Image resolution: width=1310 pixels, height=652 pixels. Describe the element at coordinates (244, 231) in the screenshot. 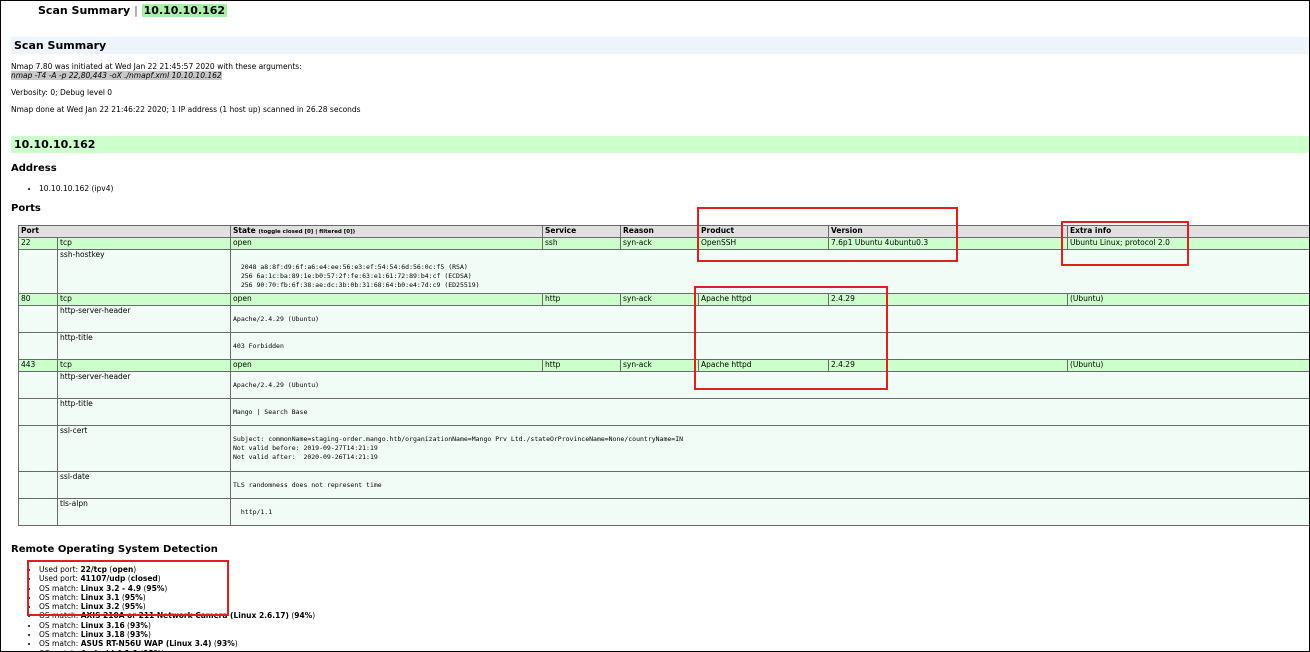

I see `state-header-label: State` at that location.